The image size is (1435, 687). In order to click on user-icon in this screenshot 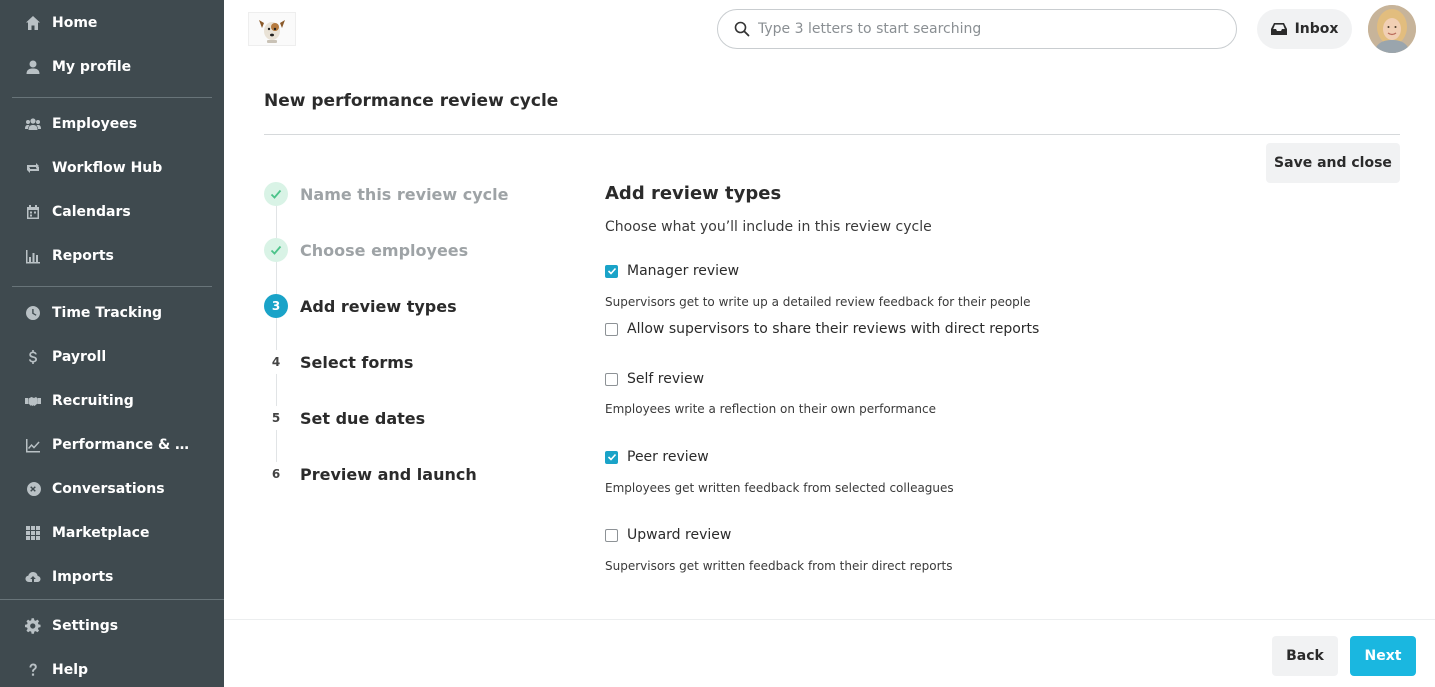, I will do `click(33, 67)`.